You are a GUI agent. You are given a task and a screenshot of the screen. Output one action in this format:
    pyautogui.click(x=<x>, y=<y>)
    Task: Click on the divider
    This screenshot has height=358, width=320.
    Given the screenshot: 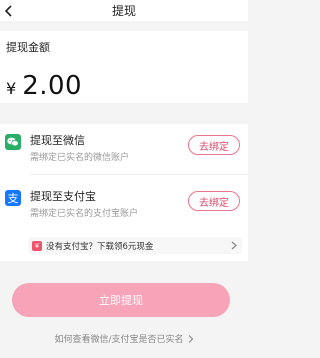 What is the action you would take?
    pyautogui.click(x=139, y=174)
    